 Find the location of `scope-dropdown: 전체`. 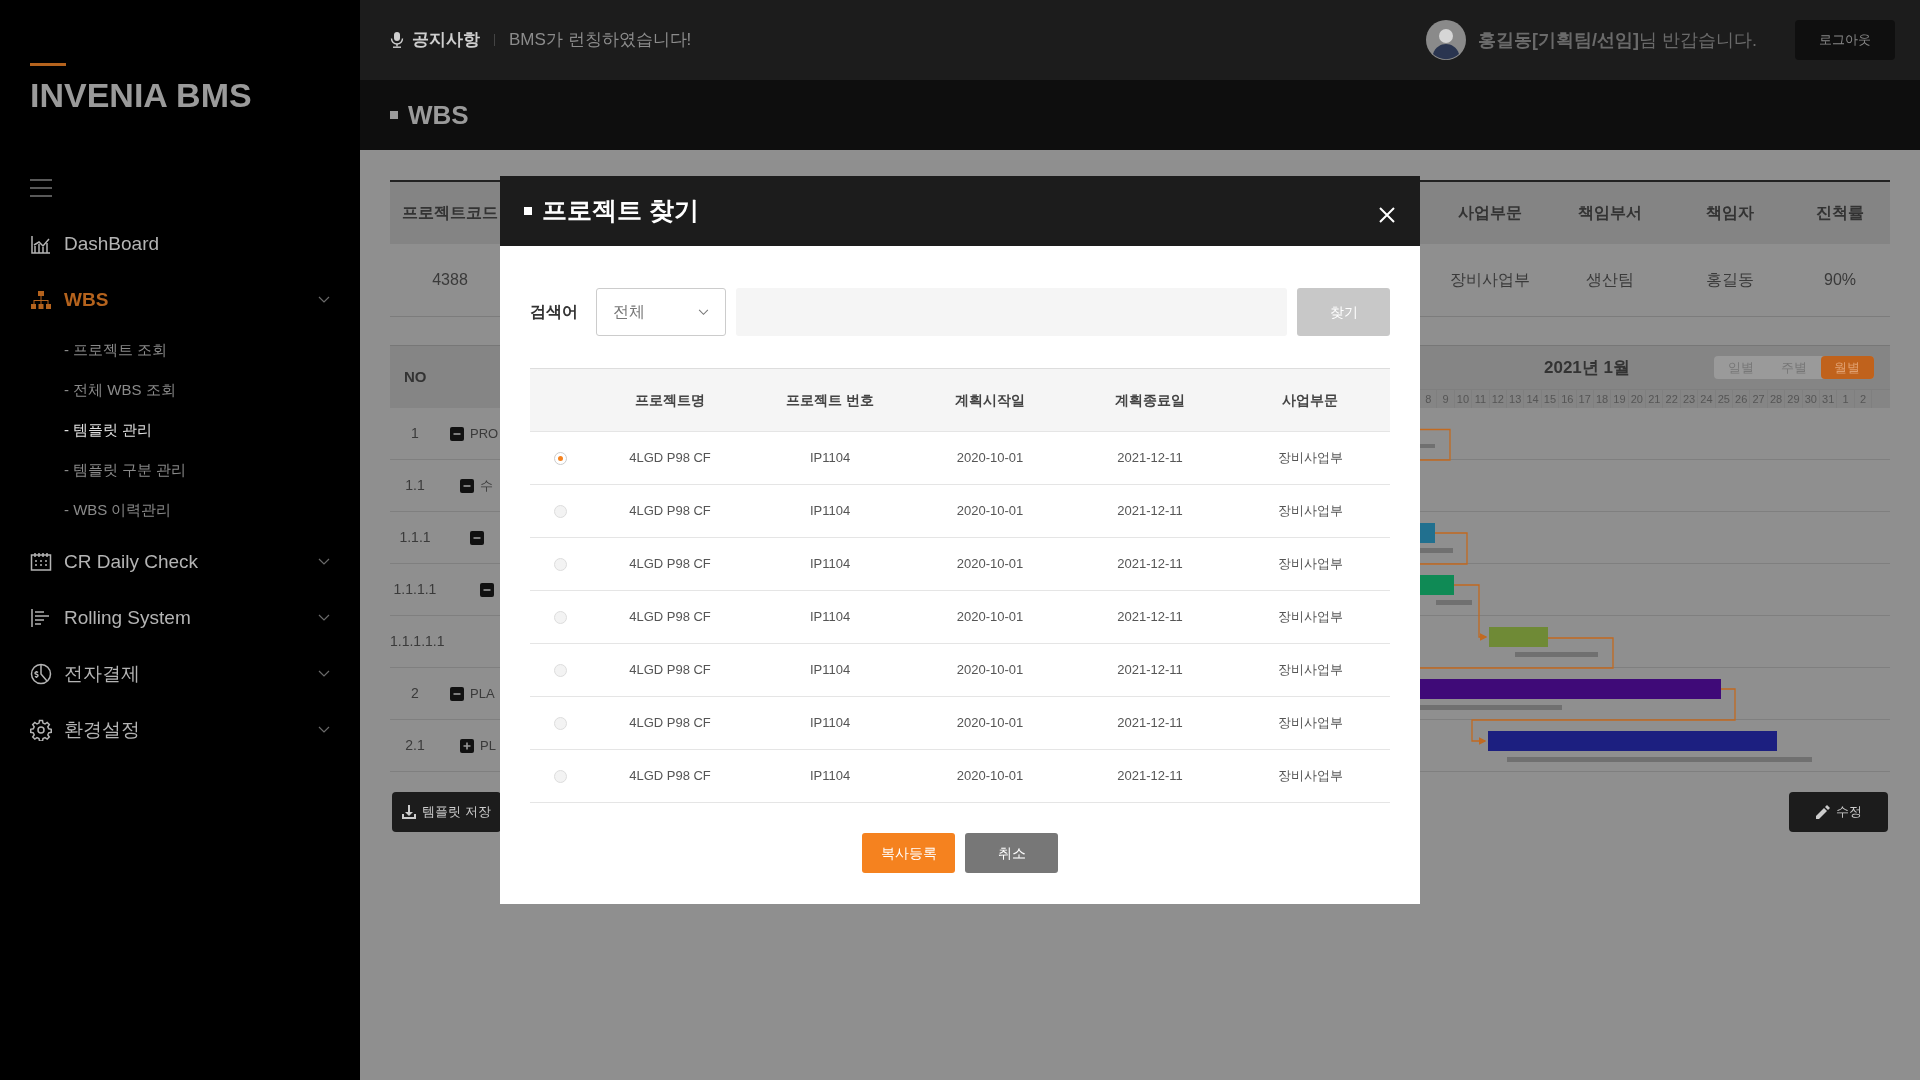

scope-dropdown: 전체 is located at coordinates (661, 312).